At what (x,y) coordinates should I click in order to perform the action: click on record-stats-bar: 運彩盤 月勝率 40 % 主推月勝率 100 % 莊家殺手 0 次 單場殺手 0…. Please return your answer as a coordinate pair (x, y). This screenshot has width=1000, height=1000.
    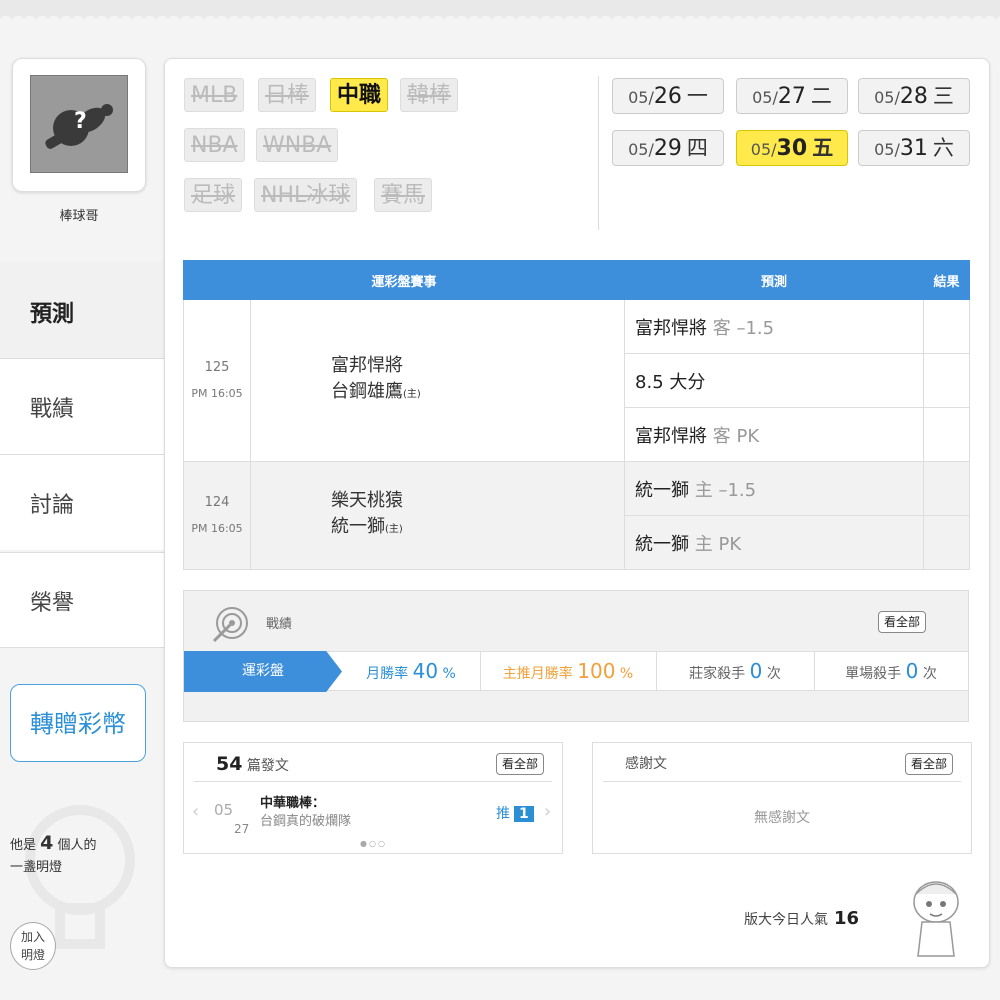
    Looking at the image, I should click on (576, 671).